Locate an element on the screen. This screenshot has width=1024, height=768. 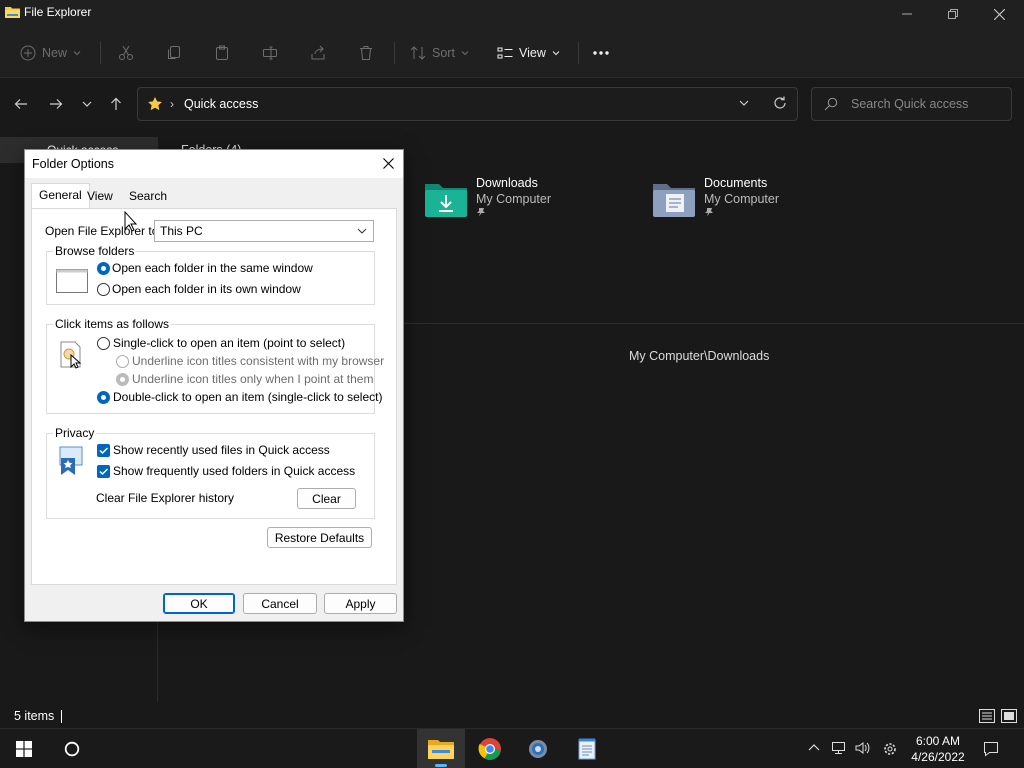
cancel-button: Cancel is located at coordinates (280, 603).